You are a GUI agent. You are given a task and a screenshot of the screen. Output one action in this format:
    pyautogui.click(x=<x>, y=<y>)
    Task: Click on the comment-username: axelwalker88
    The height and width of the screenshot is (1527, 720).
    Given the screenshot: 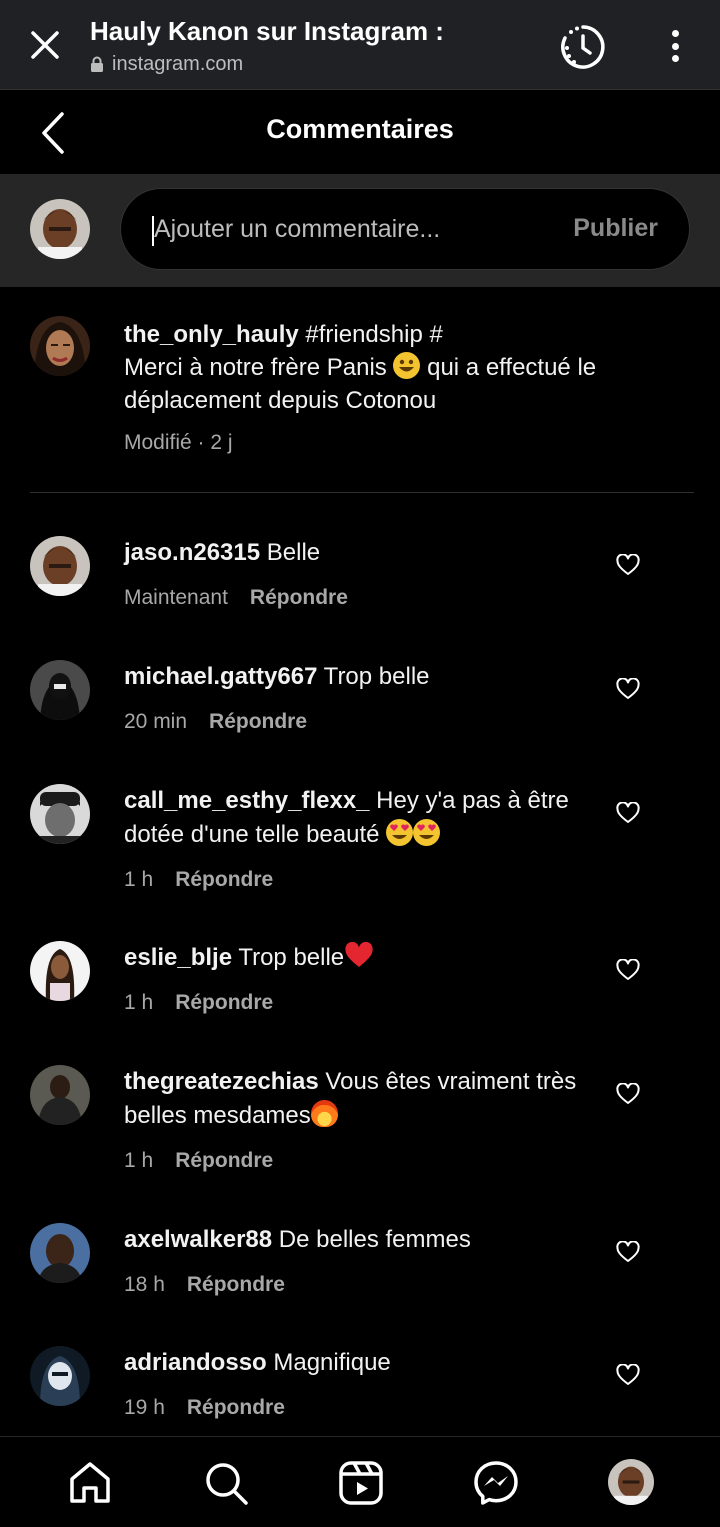 What is the action you would take?
    pyautogui.click(x=198, y=1239)
    